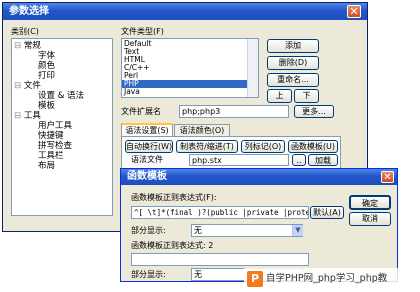 The height and width of the screenshot is (292, 420). I want to click on file-type-list: Default Text HTML C/C++ Perl PHP Java, so click(190, 68).